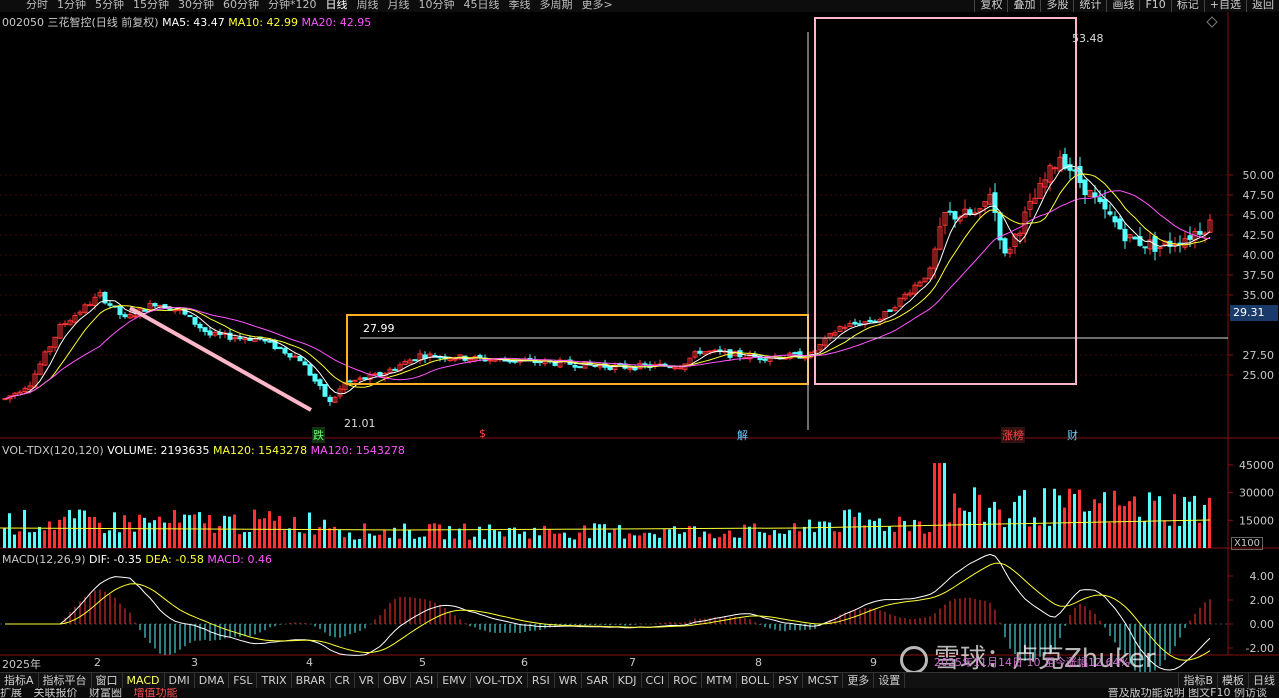 The image size is (1279, 698). What do you see at coordinates (520, 5) in the screenshot?
I see `period-tab: 季线` at bounding box center [520, 5].